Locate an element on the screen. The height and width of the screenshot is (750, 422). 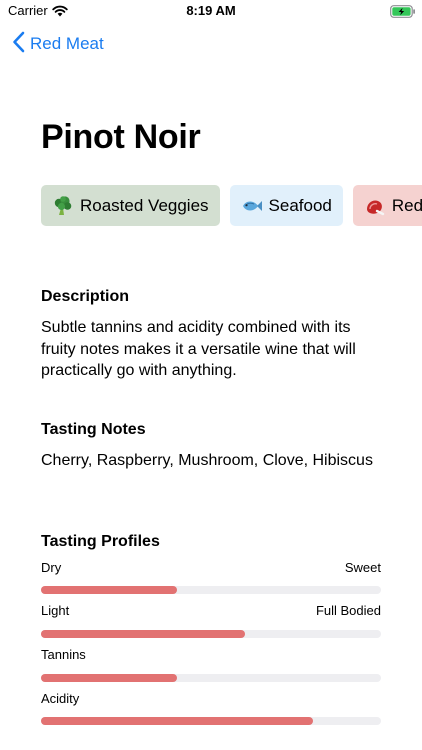
broccoli-icon is located at coordinates (63, 206).